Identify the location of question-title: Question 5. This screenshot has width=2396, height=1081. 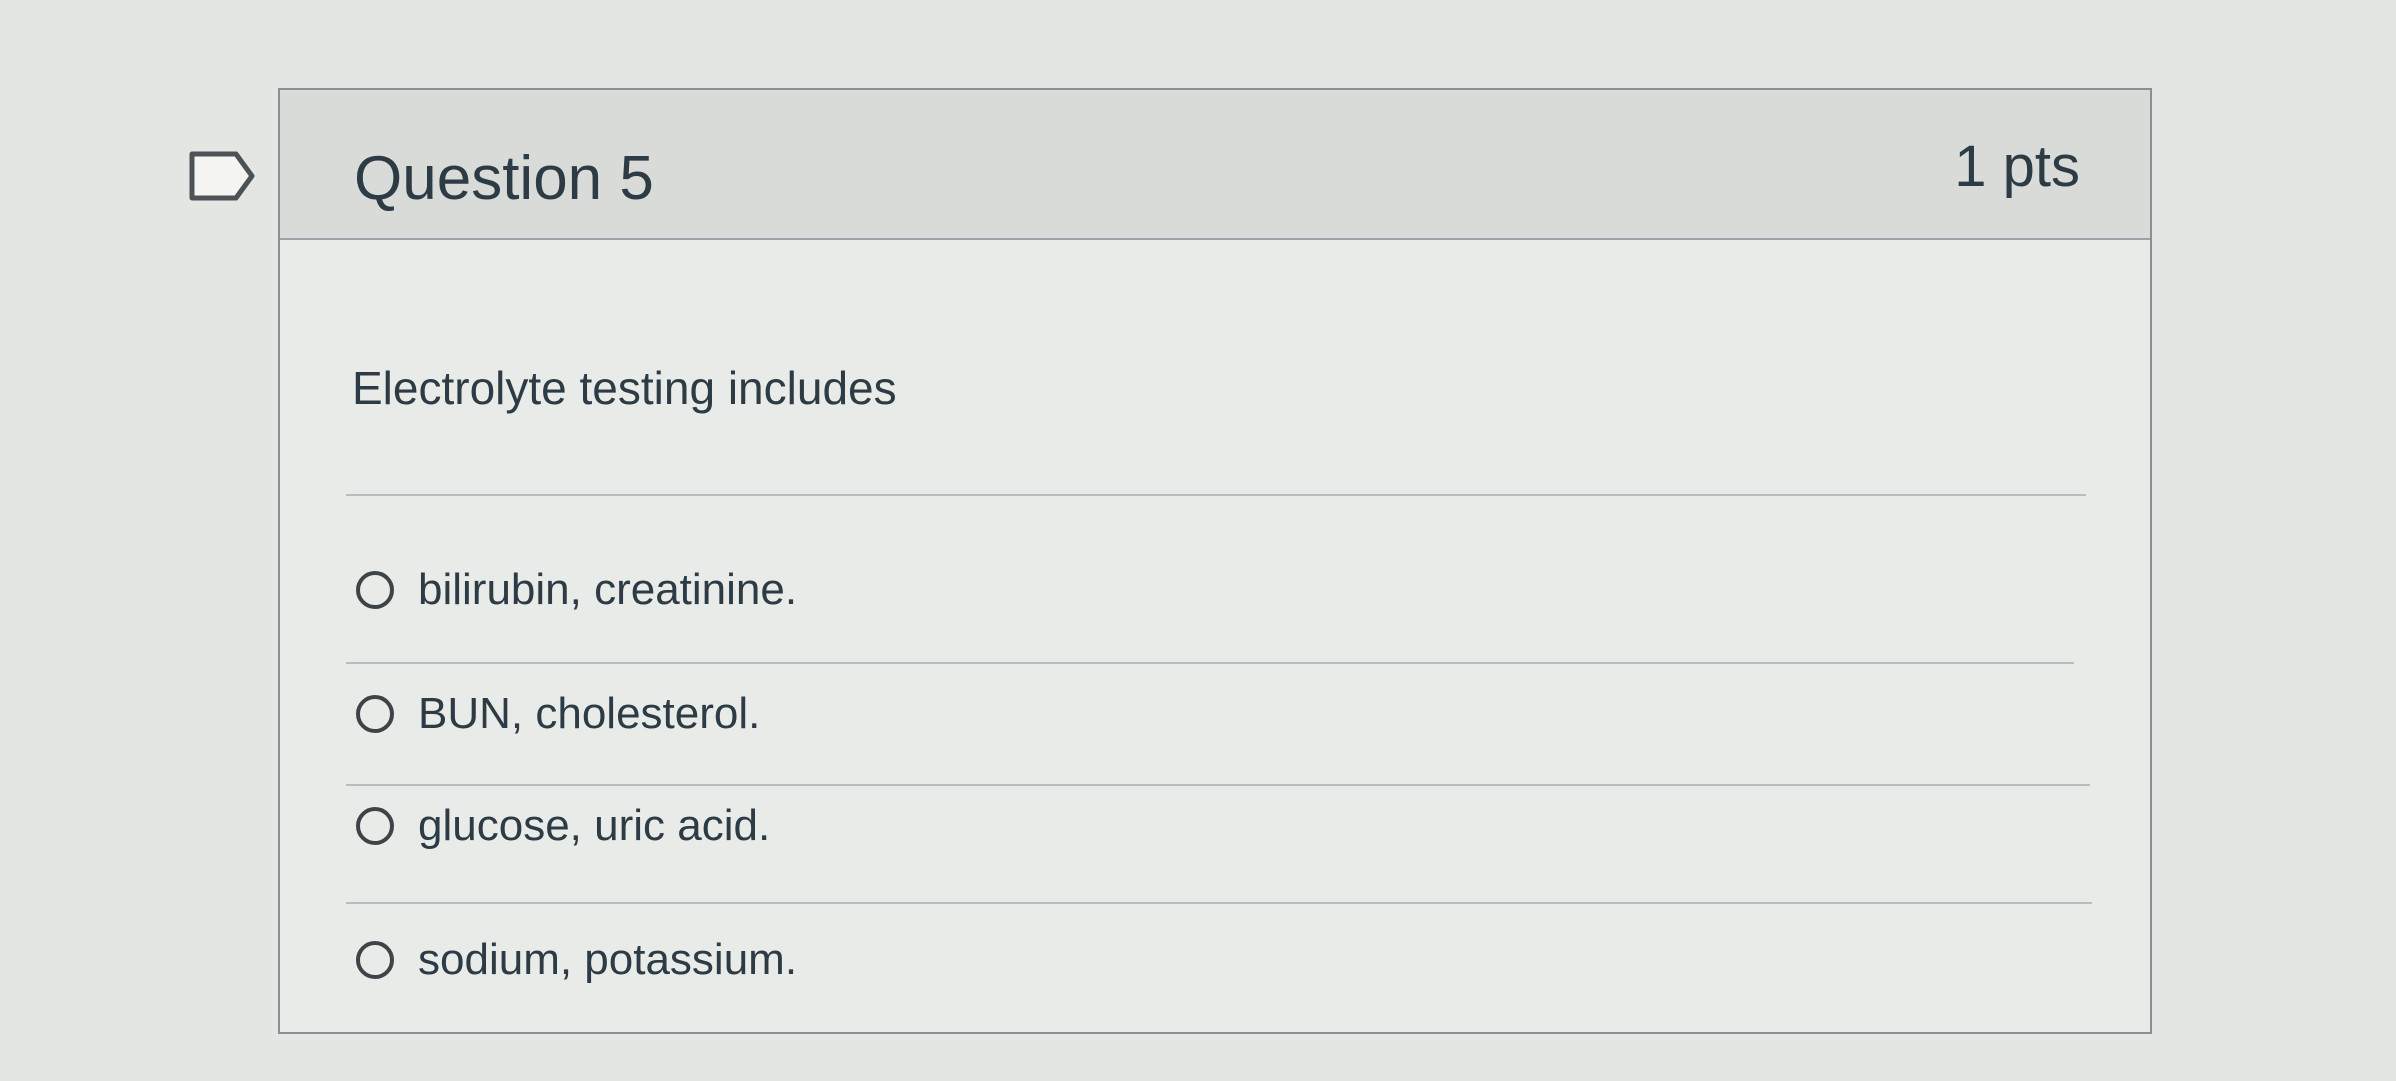
(504, 178).